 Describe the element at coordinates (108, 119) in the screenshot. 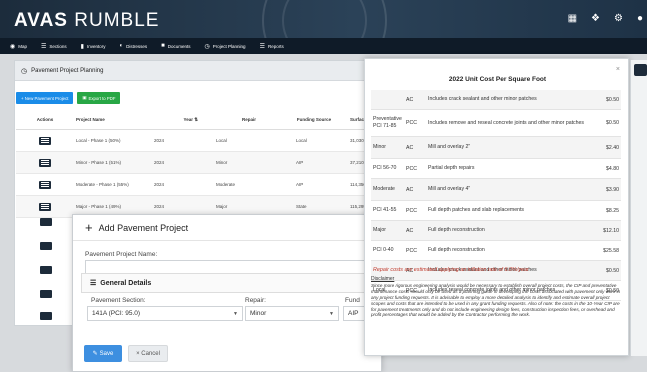

I see `col-project-name: Project Name` at that location.